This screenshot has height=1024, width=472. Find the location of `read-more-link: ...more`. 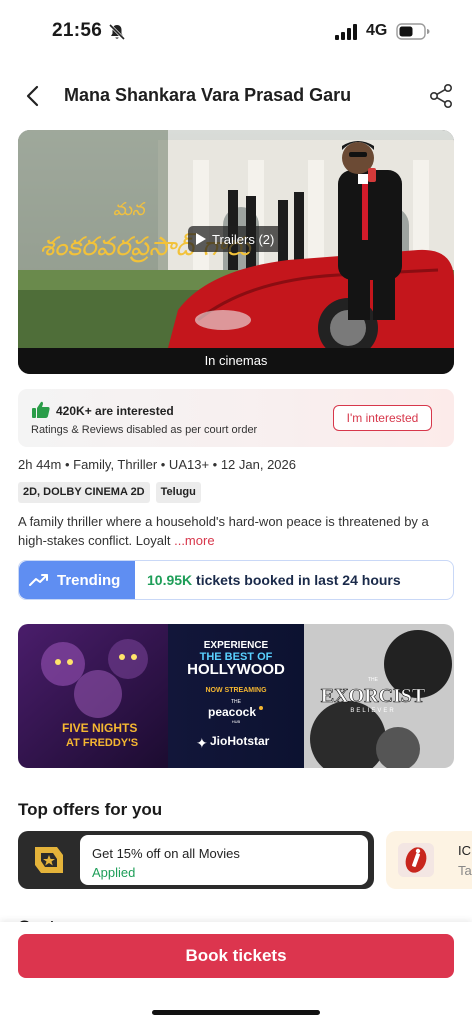

read-more-link: ...more is located at coordinates (194, 540).